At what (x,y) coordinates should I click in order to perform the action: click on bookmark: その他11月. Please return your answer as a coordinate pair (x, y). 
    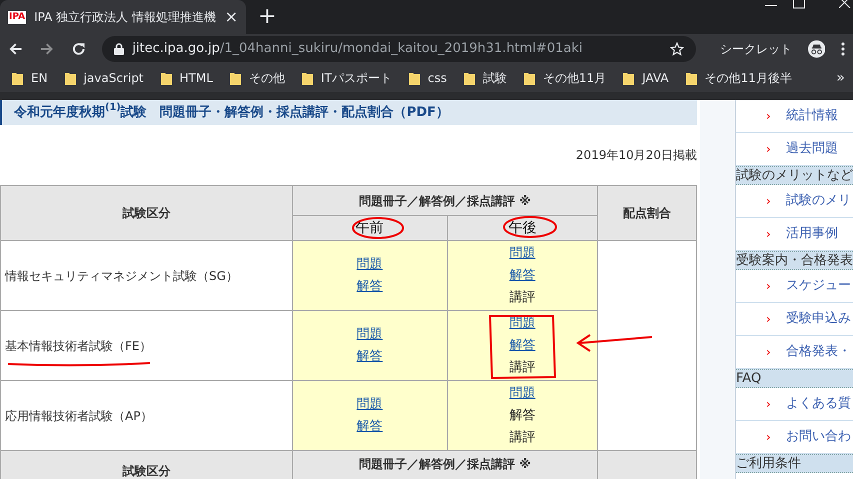
    Looking at the image, I should click on (565, 78).